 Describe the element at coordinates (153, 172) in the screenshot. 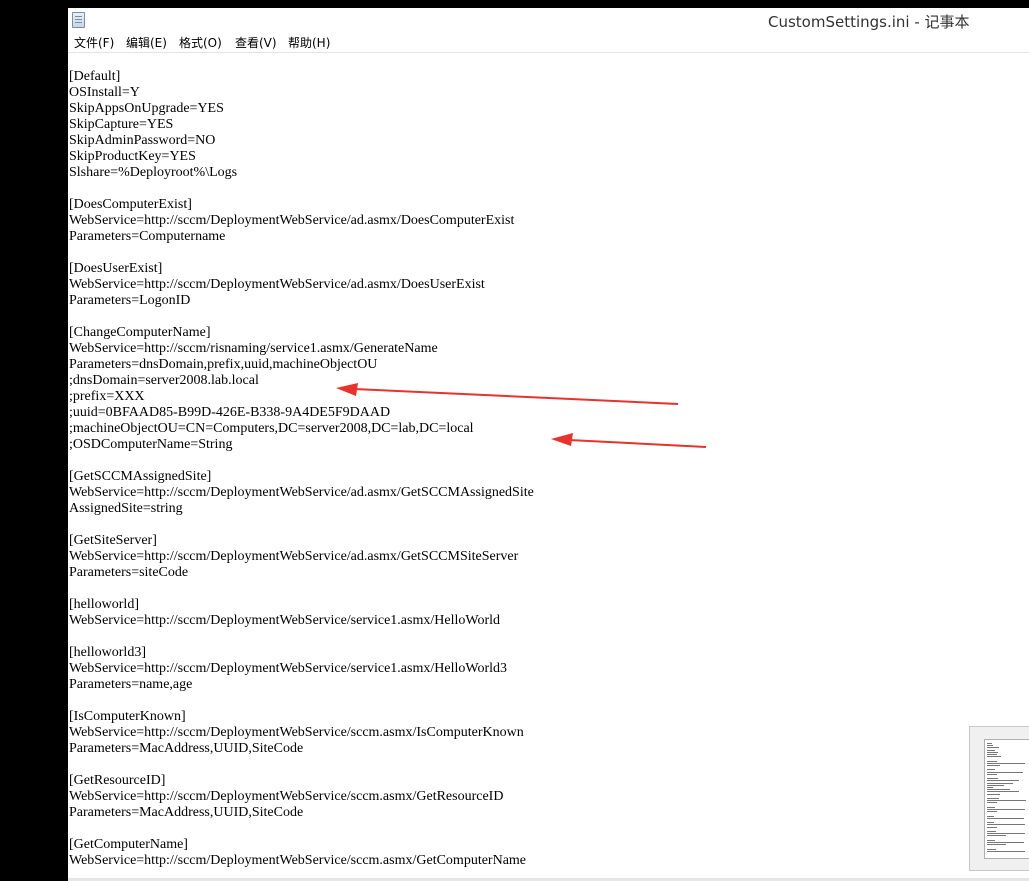

I see `text-line: Slshare=%Deployroot%\Logs` at that location.